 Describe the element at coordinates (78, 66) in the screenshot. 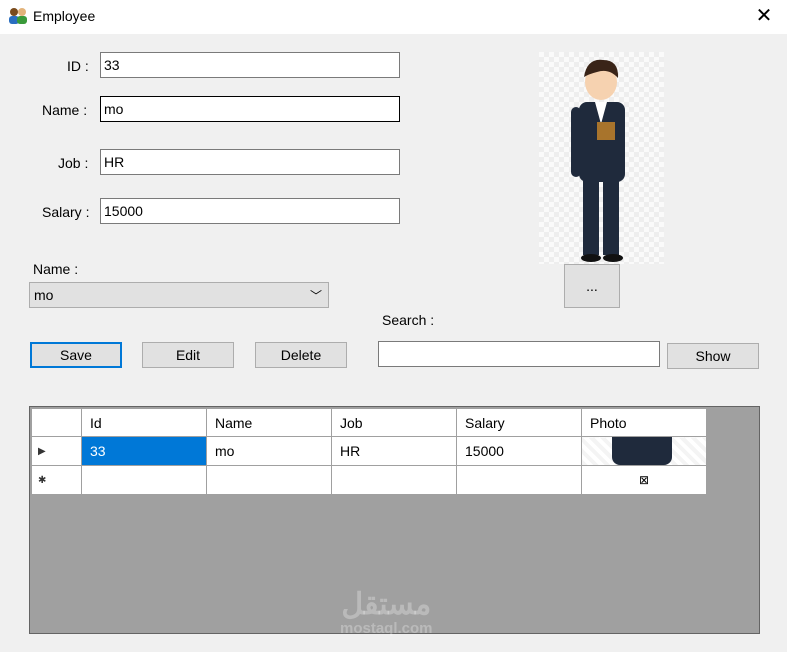

I see `id-label: ID :` at that location.